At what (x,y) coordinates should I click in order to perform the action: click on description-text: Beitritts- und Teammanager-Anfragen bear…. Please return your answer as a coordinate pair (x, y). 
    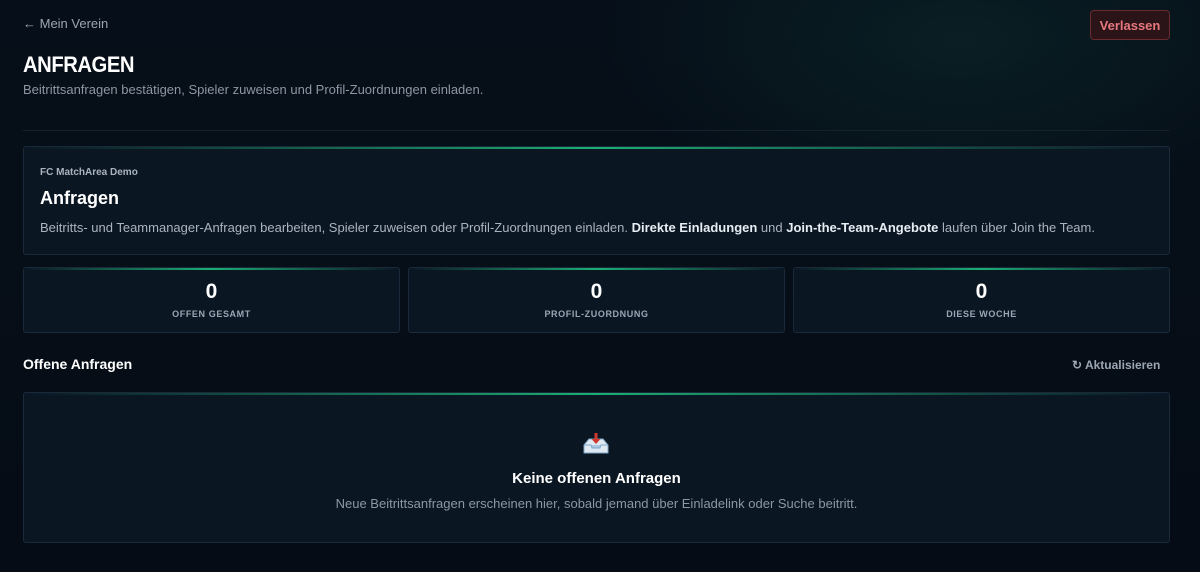
    Looking at the image, I should click on (336, 227).